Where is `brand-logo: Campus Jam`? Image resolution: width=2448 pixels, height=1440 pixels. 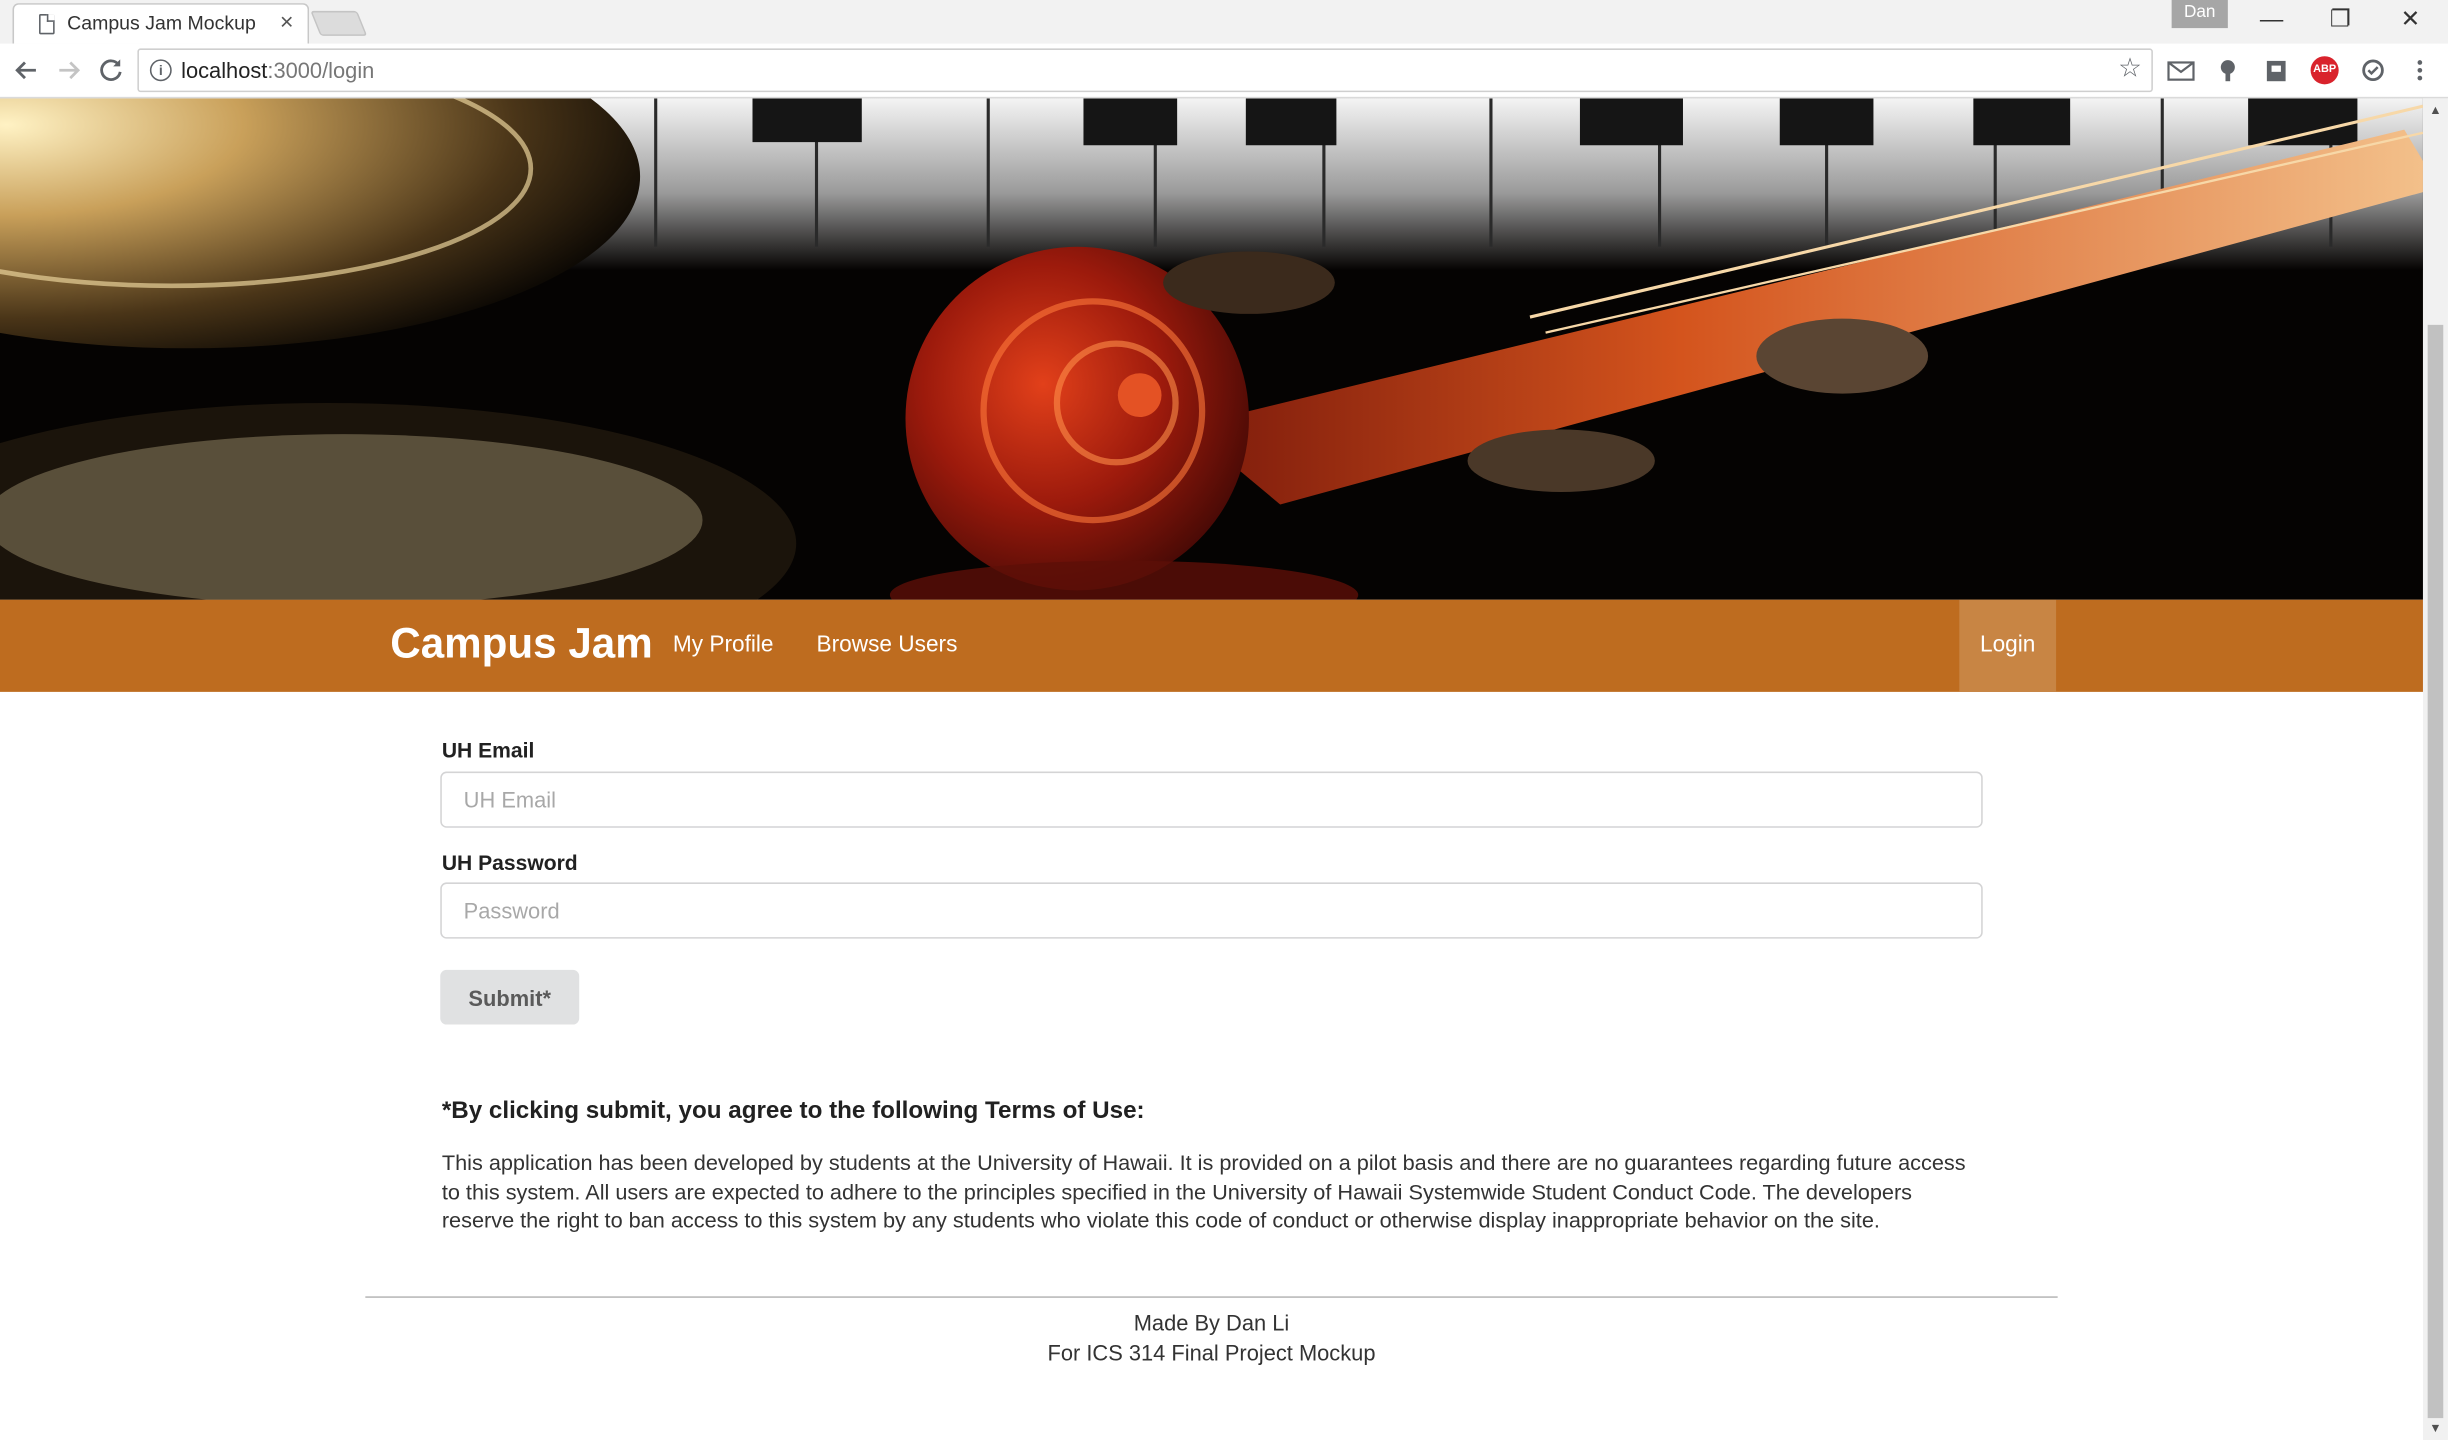
brand-logo: Campus Jam is located at coordinates (521, 644).